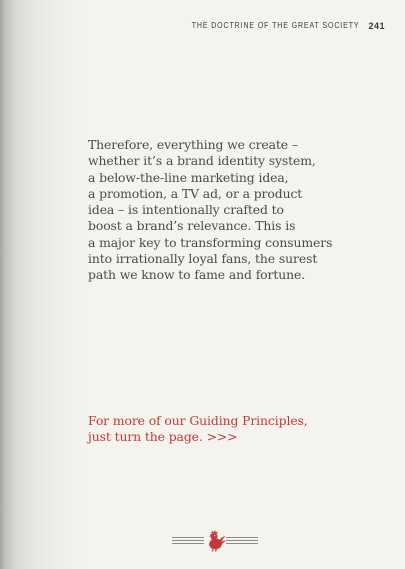 Image resolution: width=405 pixels, height=569 pixels. What do you see at coordinates (275, 26) in the screenshot?
I see `running-title: THE DOCTRINE OF THE GREAT SOCIETY` at bounding box center [275, 26].